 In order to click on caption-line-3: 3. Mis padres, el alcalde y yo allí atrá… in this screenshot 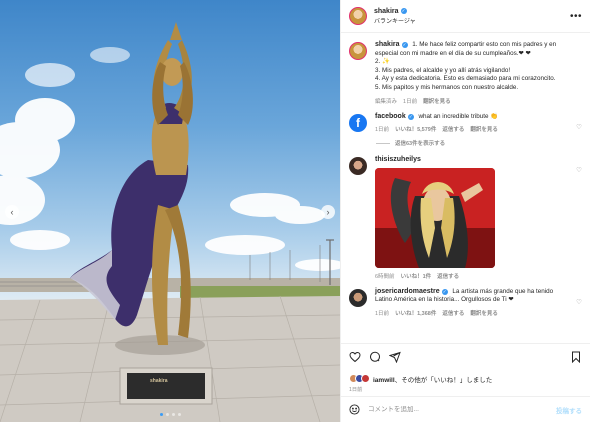, I will do `click(443, 70)`.